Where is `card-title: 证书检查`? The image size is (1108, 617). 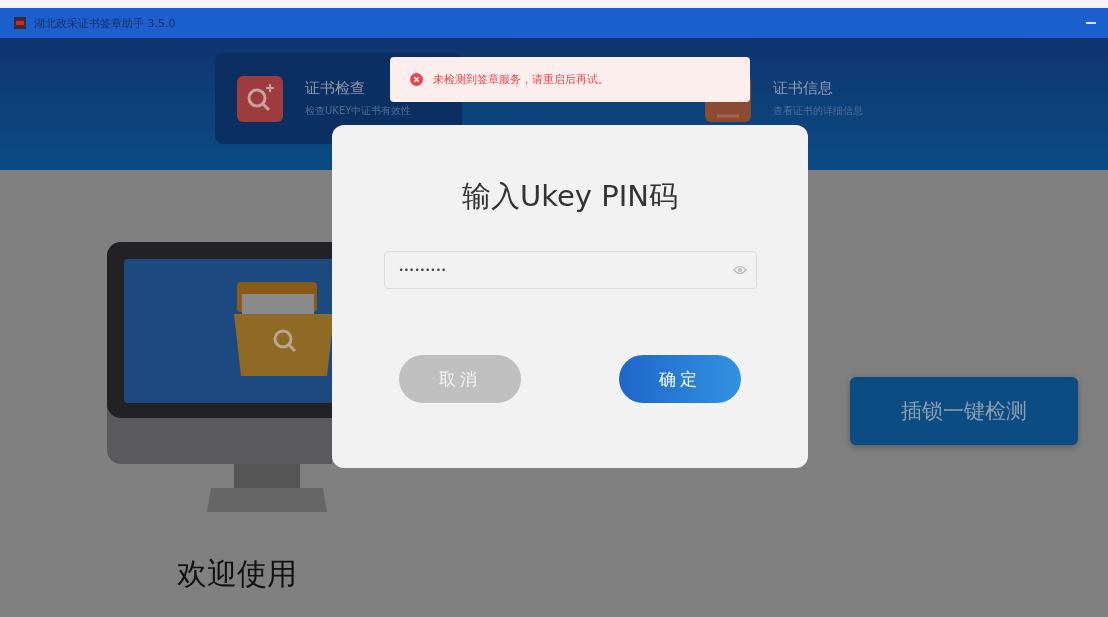
card-title: 证书检查 is located at coordinates (335, 88).